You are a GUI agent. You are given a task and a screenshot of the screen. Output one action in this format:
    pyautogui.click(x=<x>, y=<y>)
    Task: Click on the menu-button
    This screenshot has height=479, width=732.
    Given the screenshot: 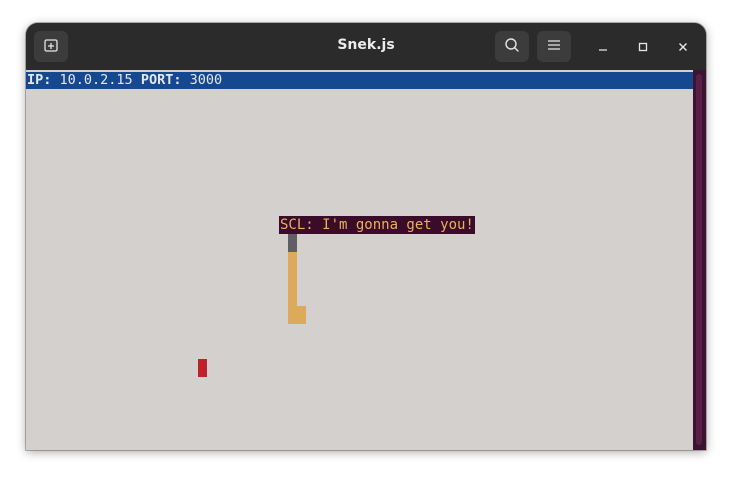 What is the action you would take?
    pyautogui.click(x=554, y=46)
    